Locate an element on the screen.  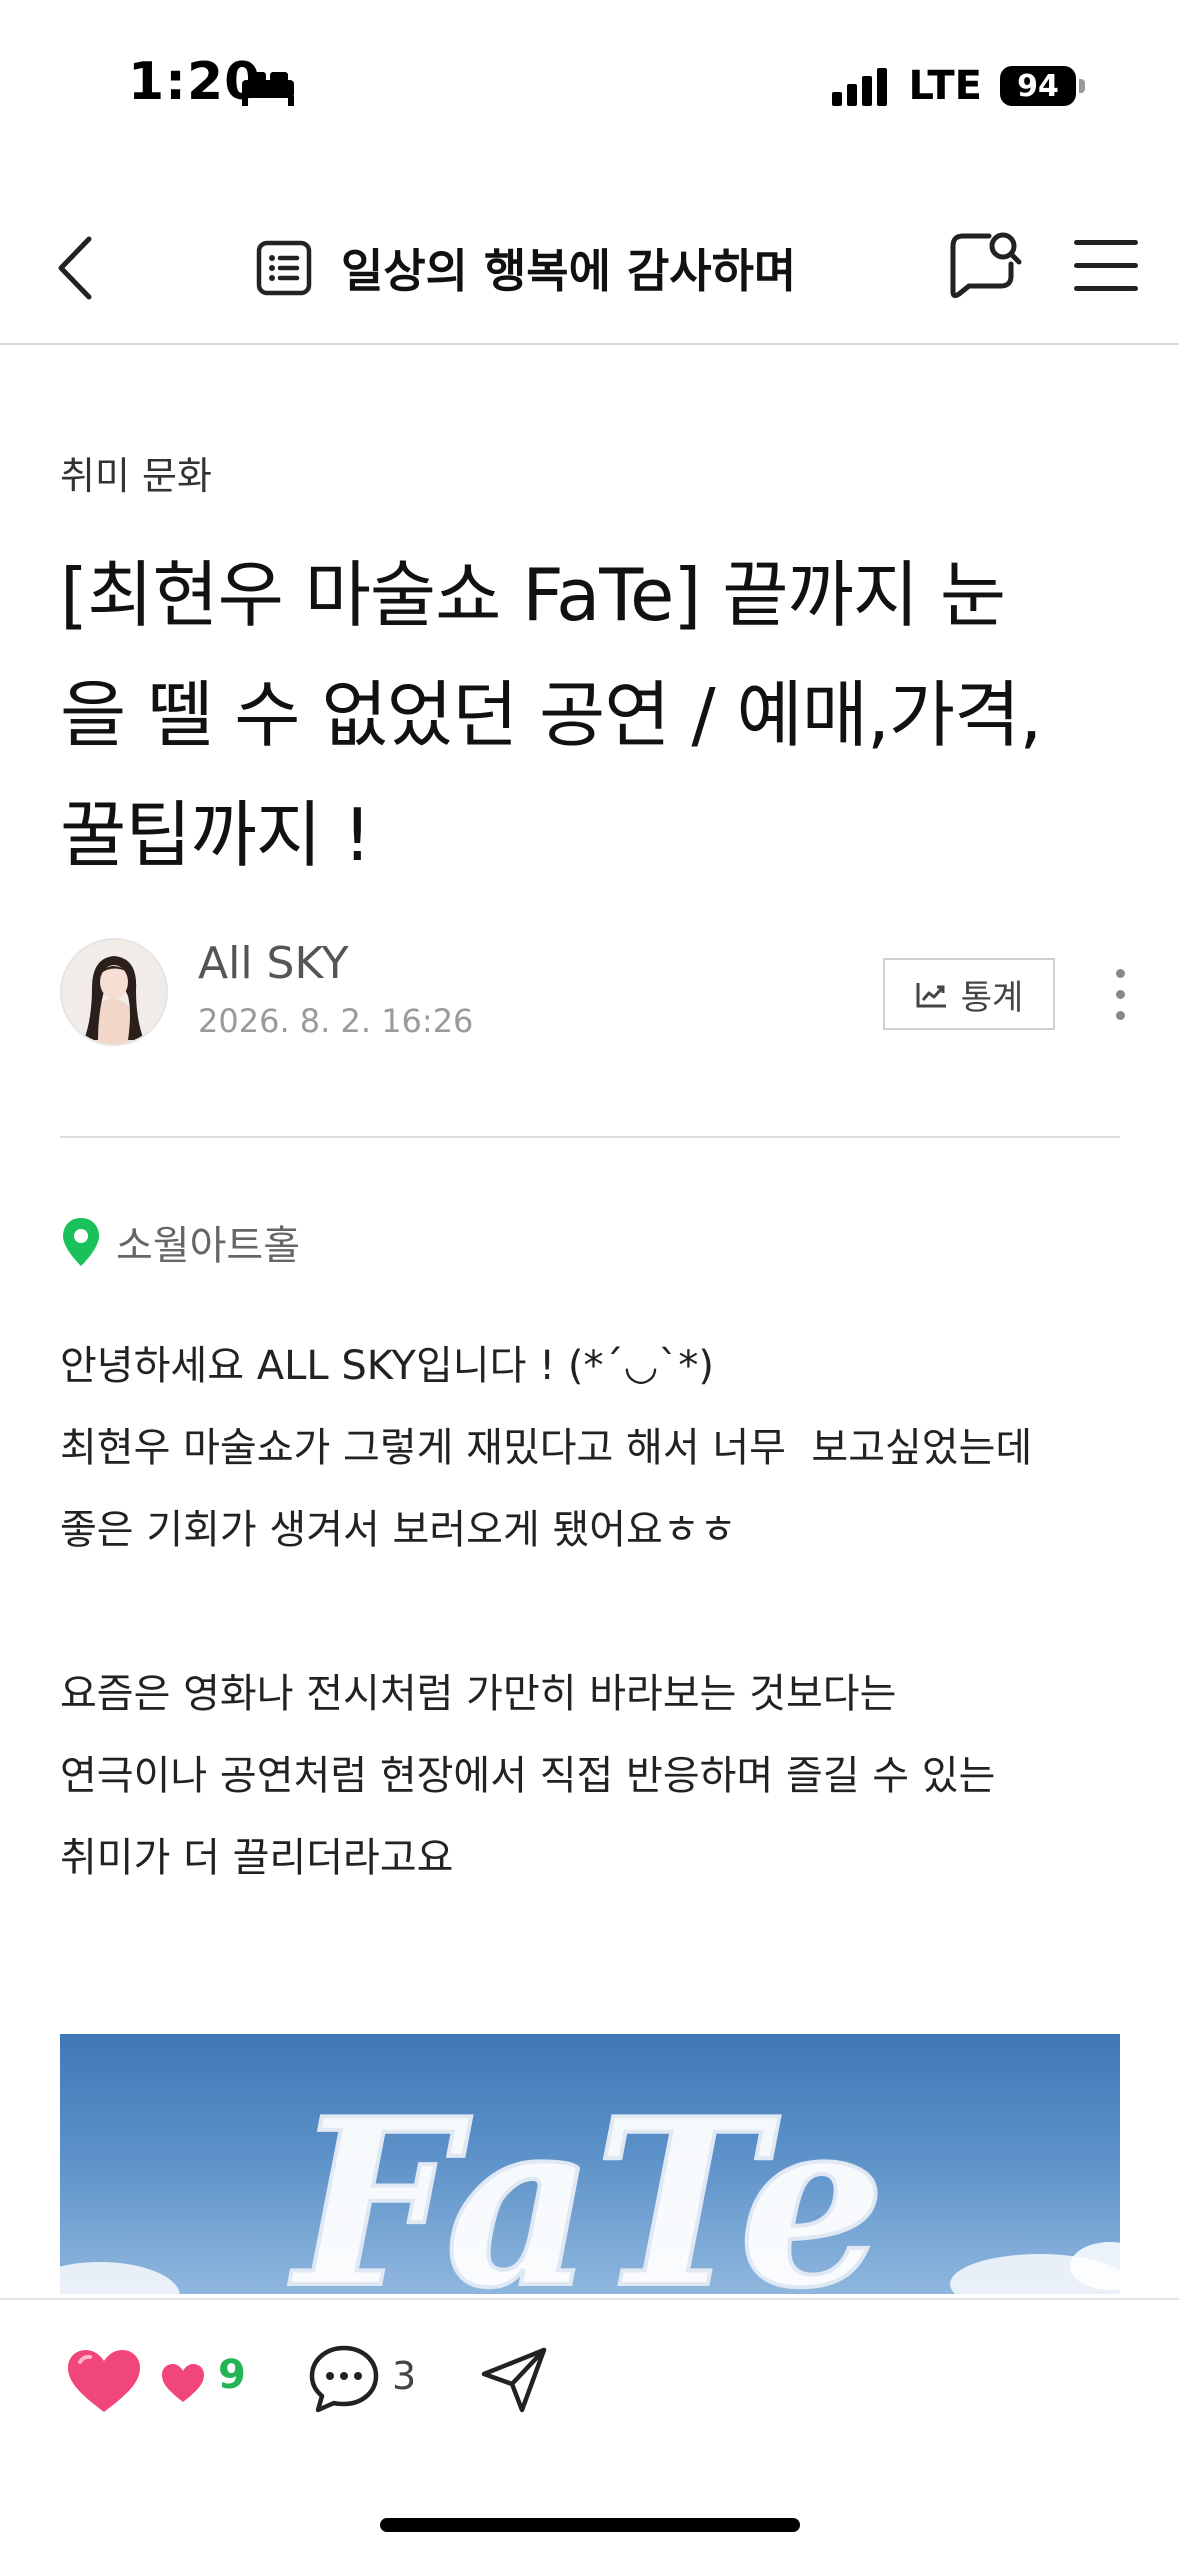
body-paragraph-line: 취미가 더 끌리더라고요 is located at coordinates (257, 1858).